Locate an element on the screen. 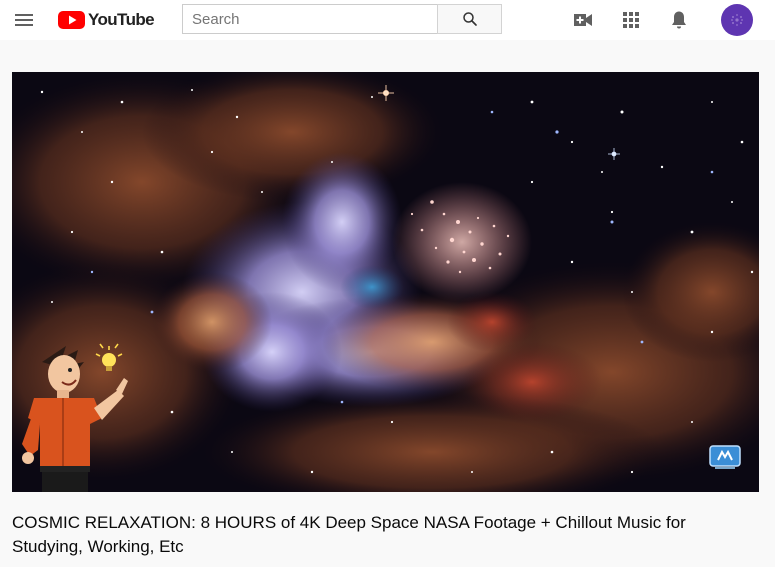  create-video-icon is located at coordinates (583, 20).